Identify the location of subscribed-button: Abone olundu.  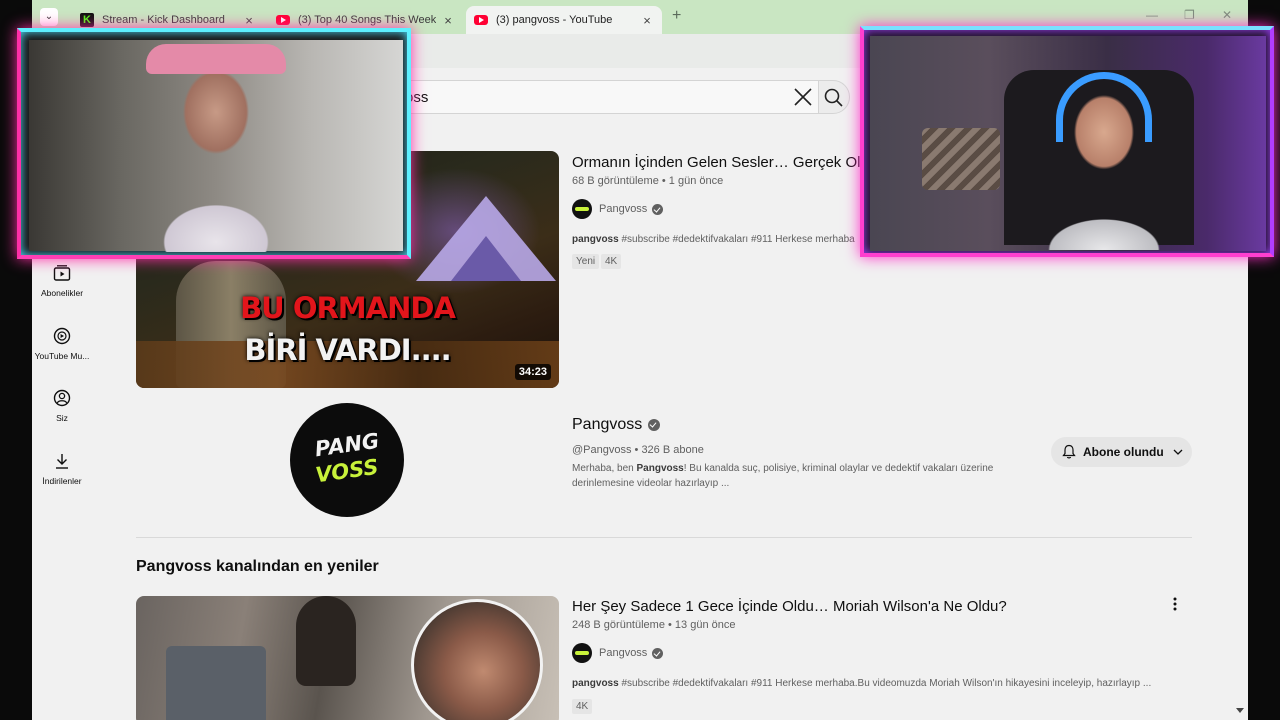
(1121, 452).